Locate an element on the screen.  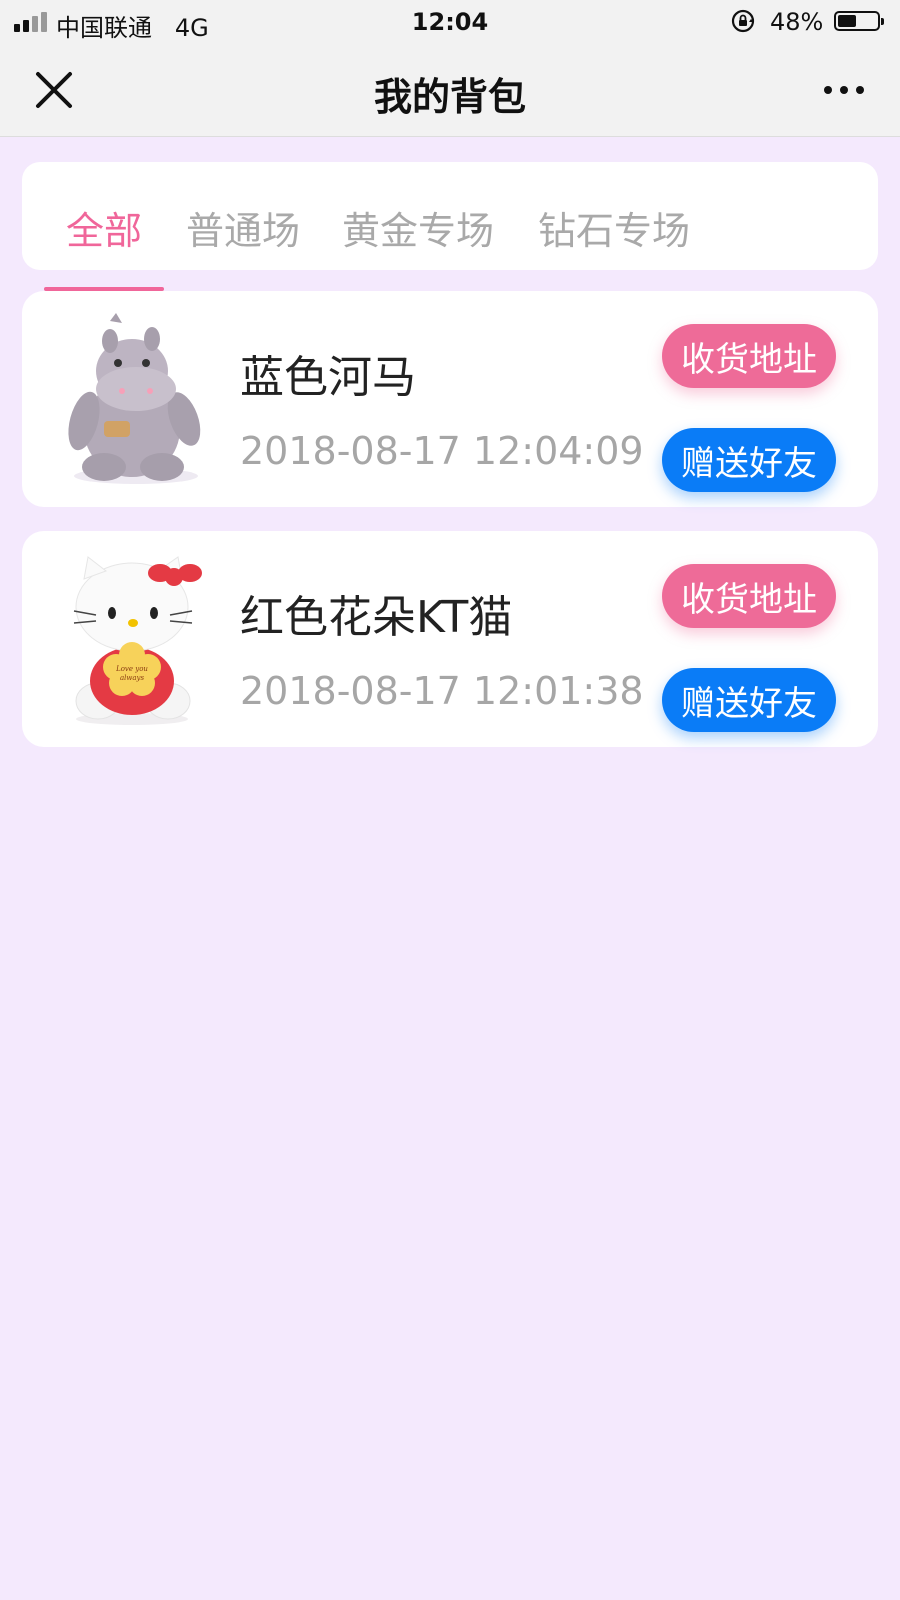
item-name: 蓝色河马 is located at coordinates (328, 377).